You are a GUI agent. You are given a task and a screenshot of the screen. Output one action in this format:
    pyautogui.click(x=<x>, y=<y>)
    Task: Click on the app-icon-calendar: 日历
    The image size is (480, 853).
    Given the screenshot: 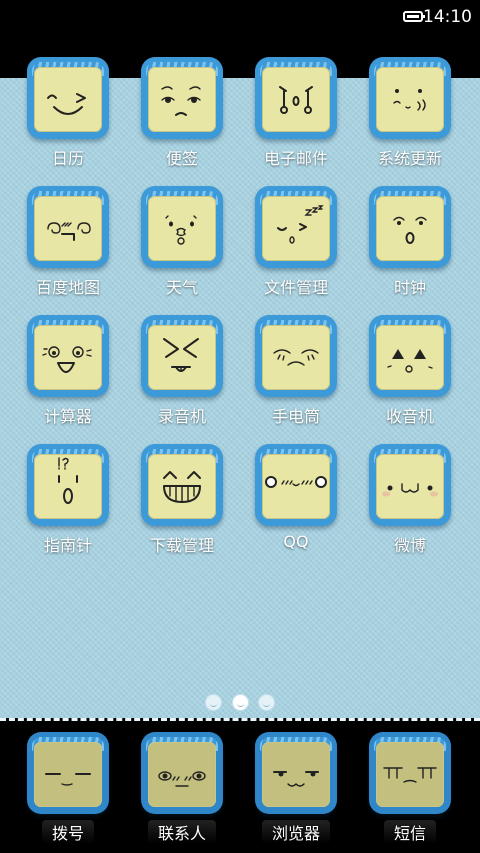 What is the action you would take?
    pyautogui.click(x=68, y=113)
    